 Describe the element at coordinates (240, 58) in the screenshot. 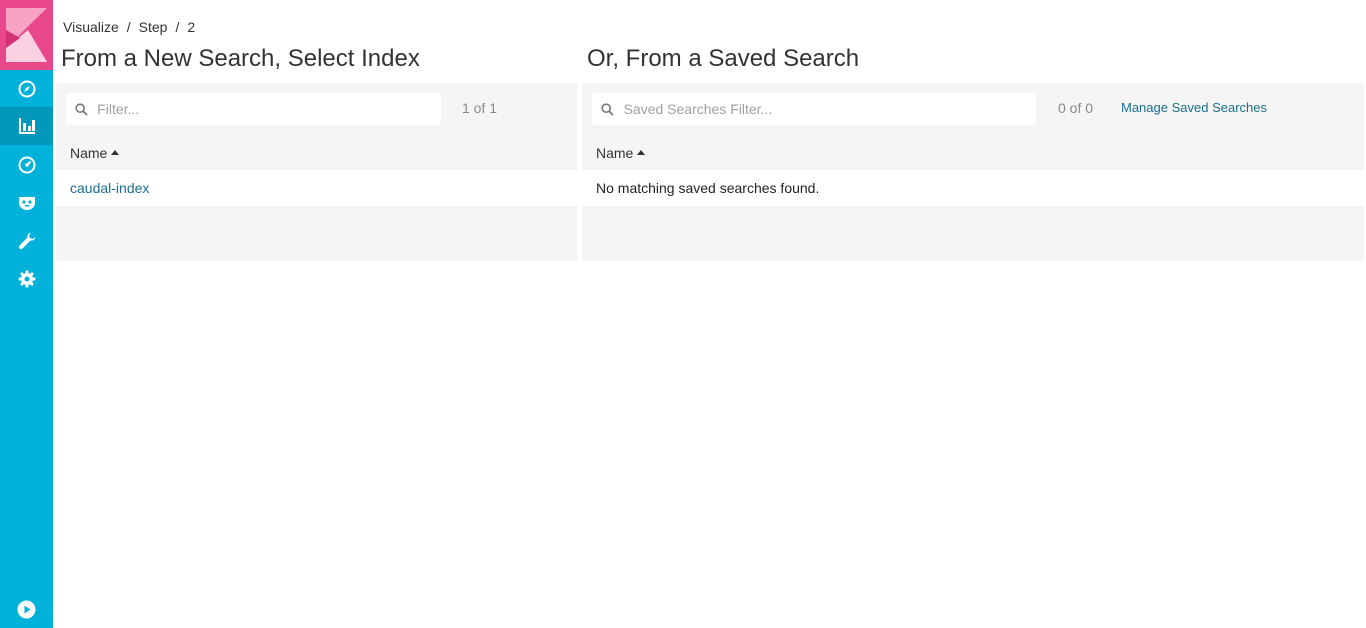

I see `new-search-title: From a New Search, Select Index` at that location.